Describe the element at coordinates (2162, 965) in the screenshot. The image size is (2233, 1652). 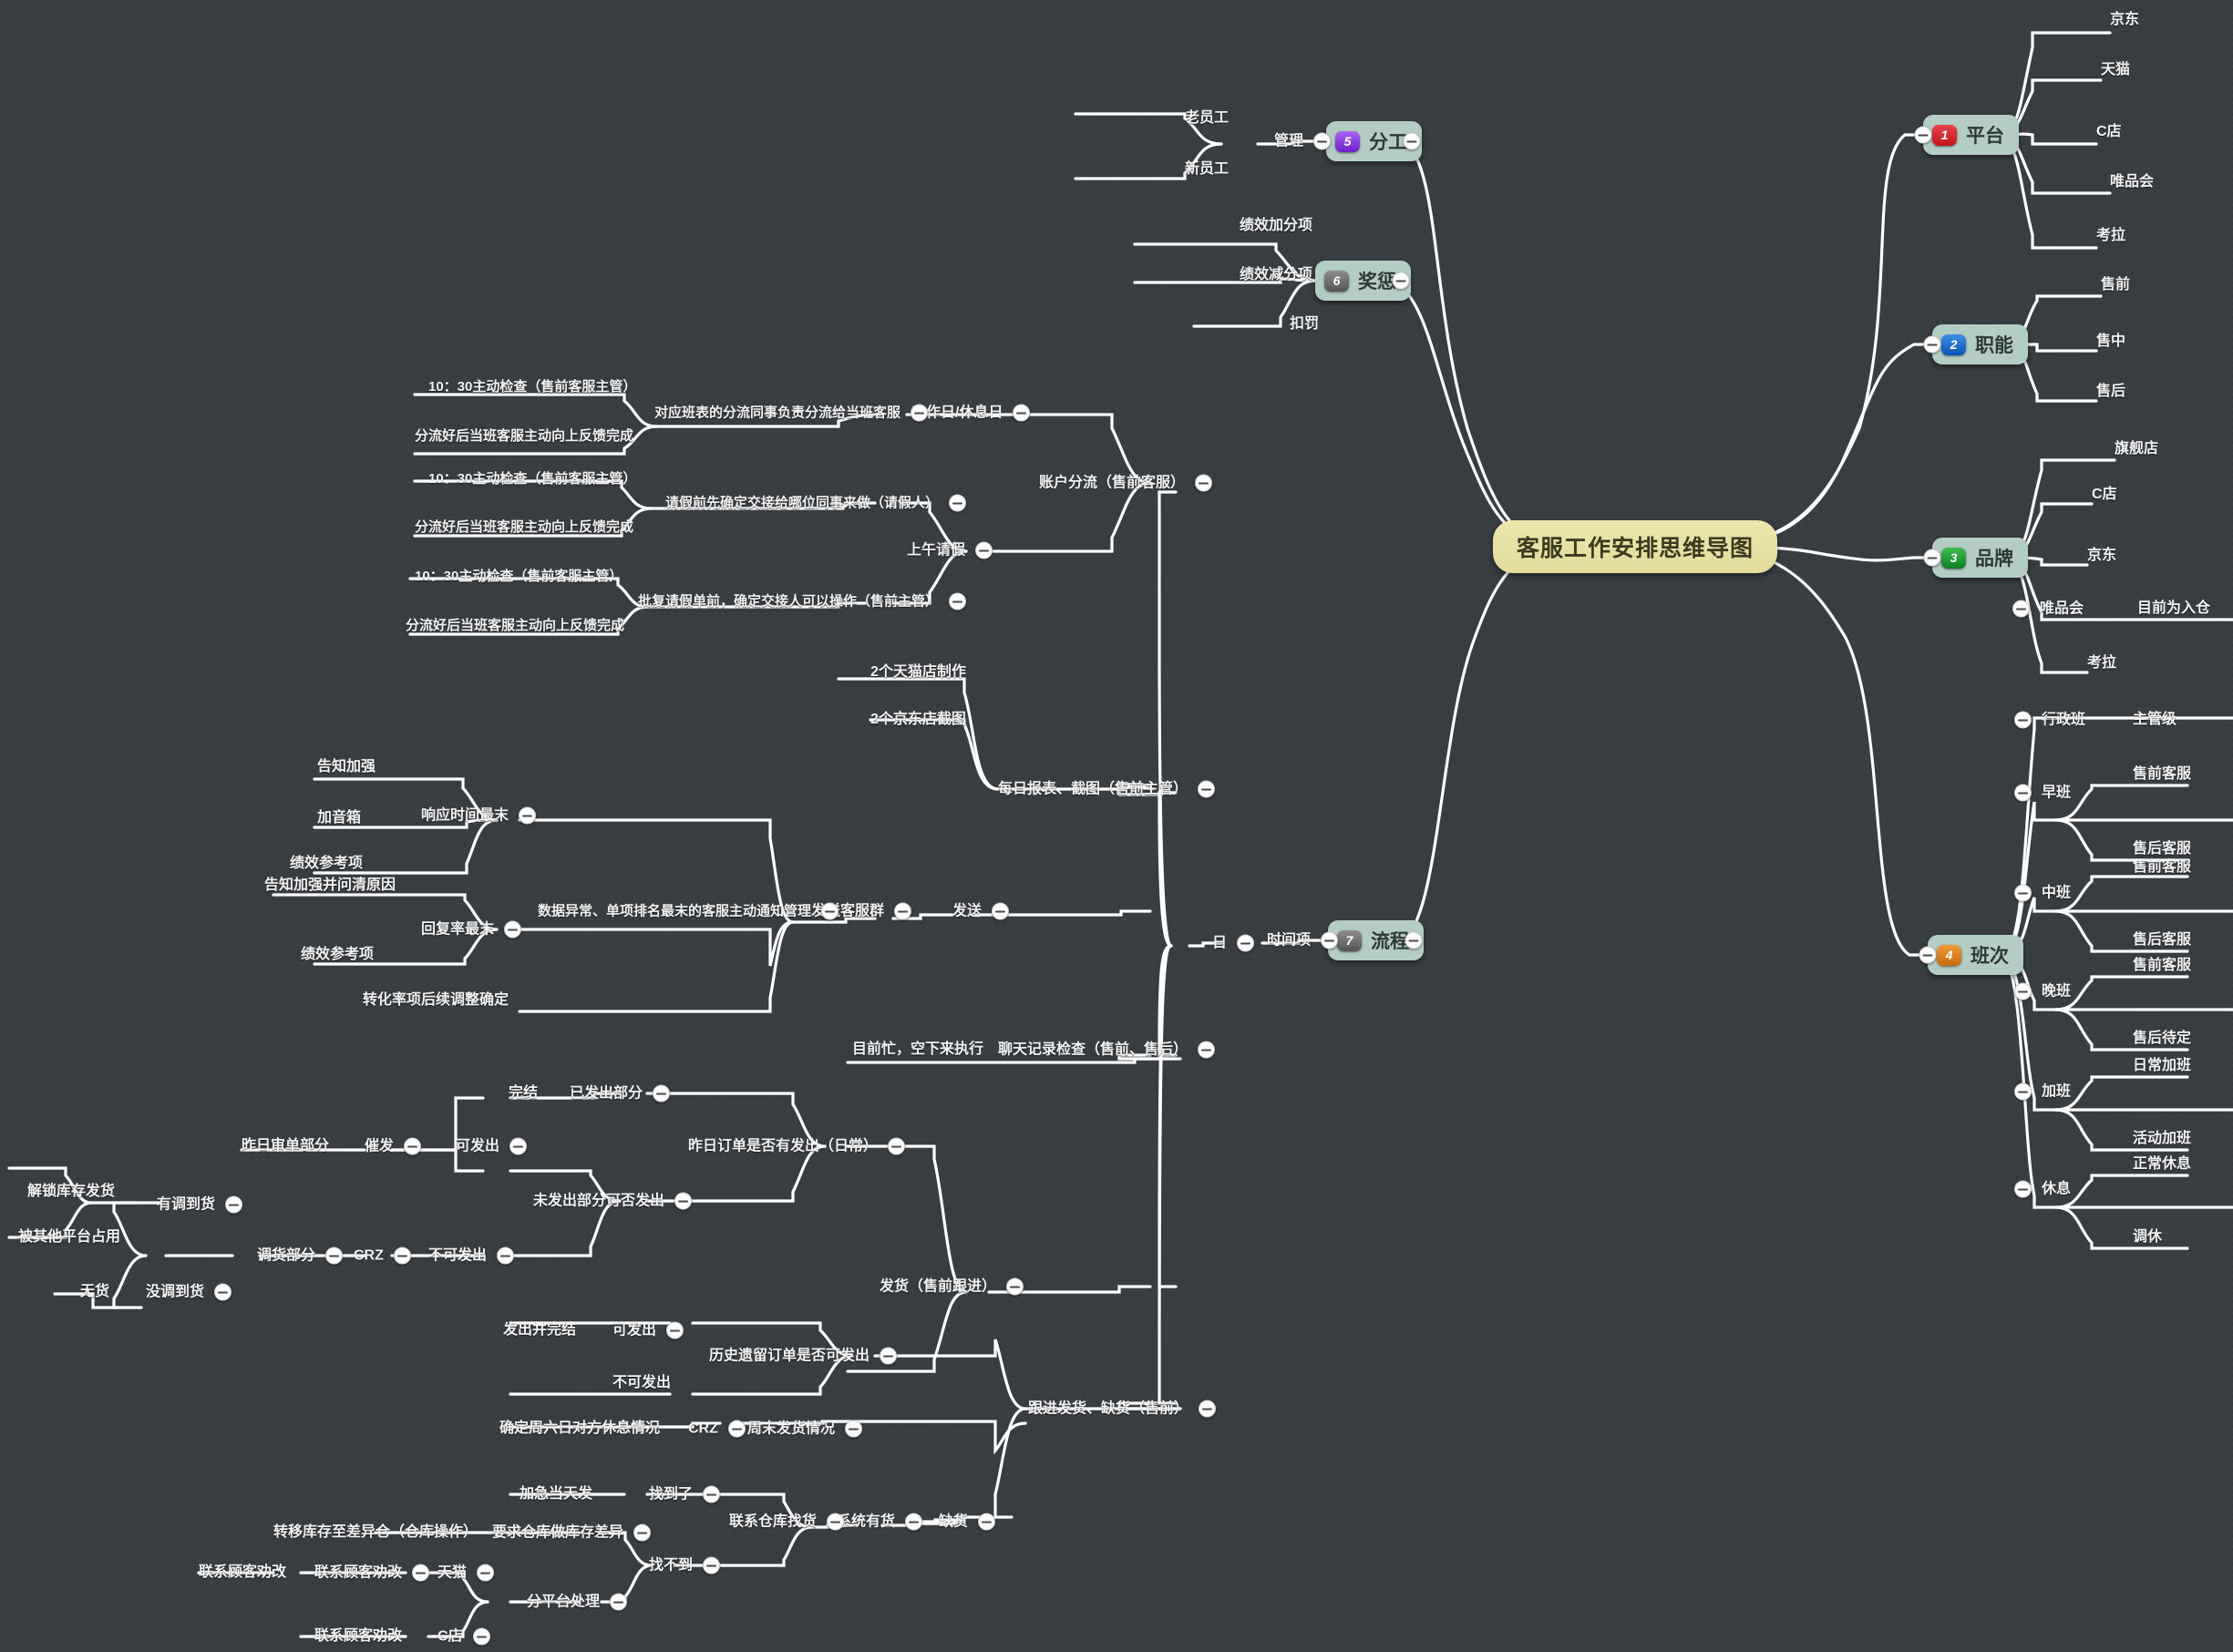
I see `node-shift-late-pre: 售前客服` at that location.